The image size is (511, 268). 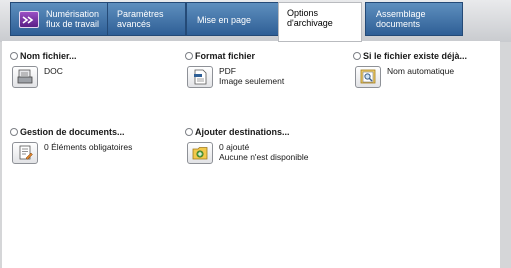 What do you see at coordinates (310, 23) in the screenshot?
I see `tab-label-line2: d'archivage` at bounding box center [310, 23].